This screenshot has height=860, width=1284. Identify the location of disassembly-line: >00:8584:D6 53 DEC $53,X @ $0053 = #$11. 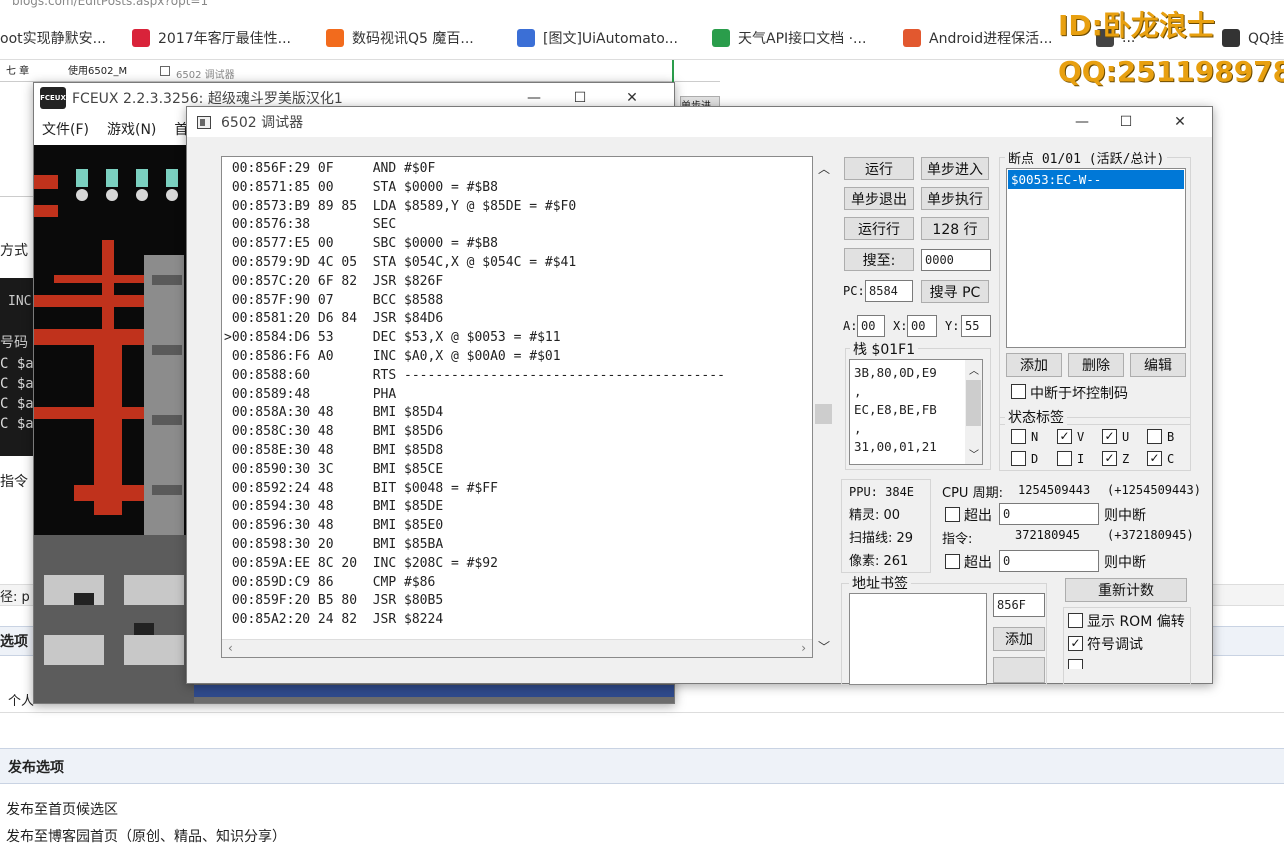
(474, 338).